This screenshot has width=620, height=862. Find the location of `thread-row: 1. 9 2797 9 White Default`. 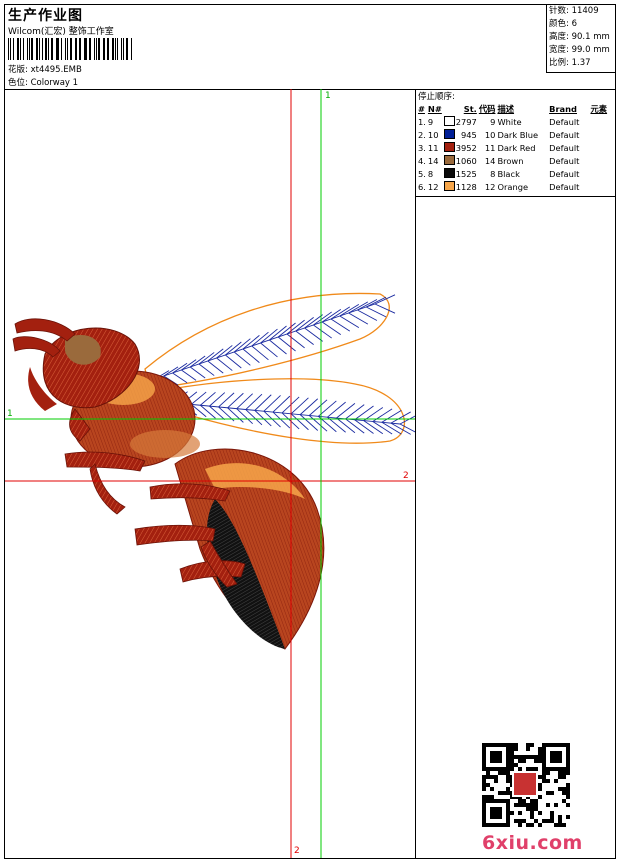

thread-row: 1. 9 2797 9 White Default is located at coordinates (512, 121).